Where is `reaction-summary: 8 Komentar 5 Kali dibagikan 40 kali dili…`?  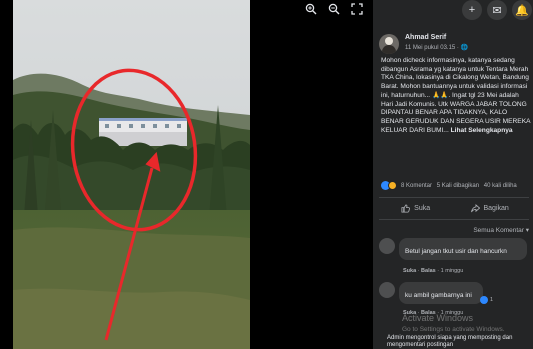
reaction-summary: 8 Komentar 5 Kali dibagikan 40 kali dili… is located at coordinates (457, 185).